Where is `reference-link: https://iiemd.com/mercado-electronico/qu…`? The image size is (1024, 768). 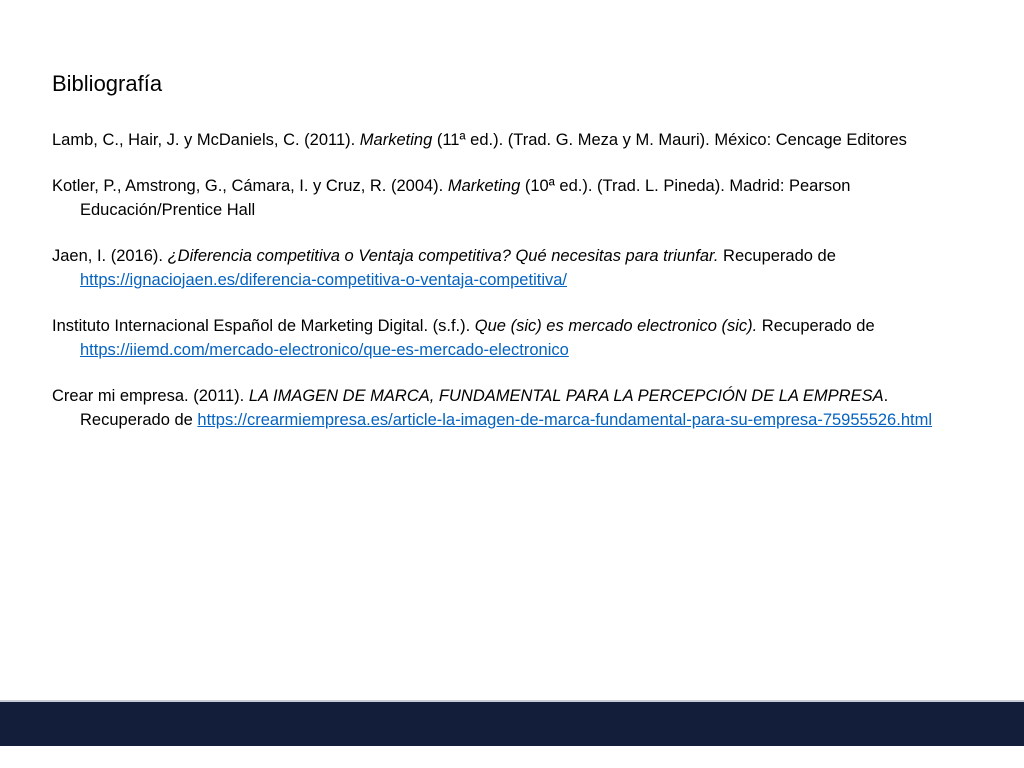 reference-link: https://iiemd.com/mercado-electronico/qu… is located at coordinates (324, 350).